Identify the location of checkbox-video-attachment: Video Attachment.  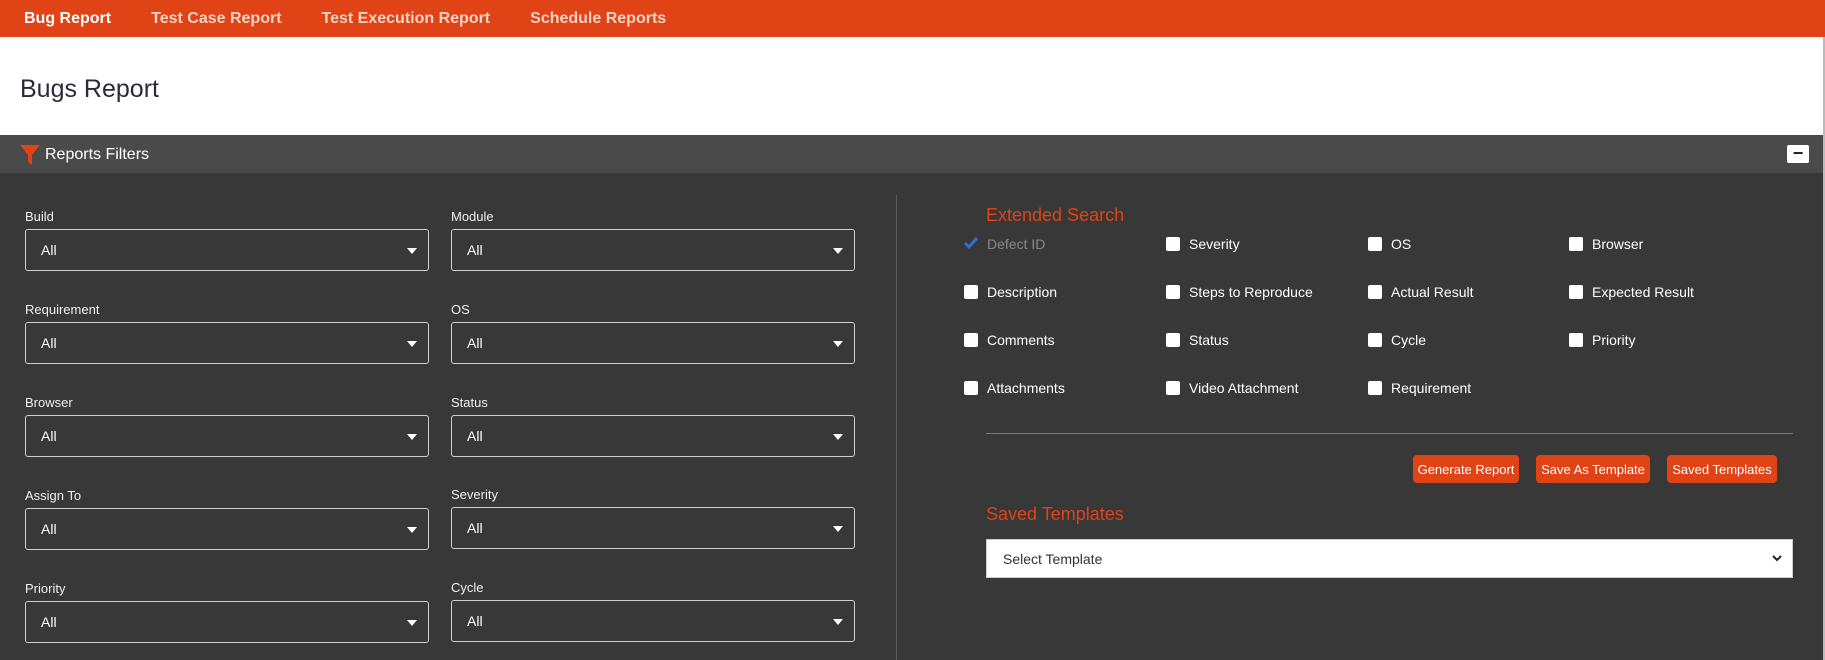
(1232, 388).